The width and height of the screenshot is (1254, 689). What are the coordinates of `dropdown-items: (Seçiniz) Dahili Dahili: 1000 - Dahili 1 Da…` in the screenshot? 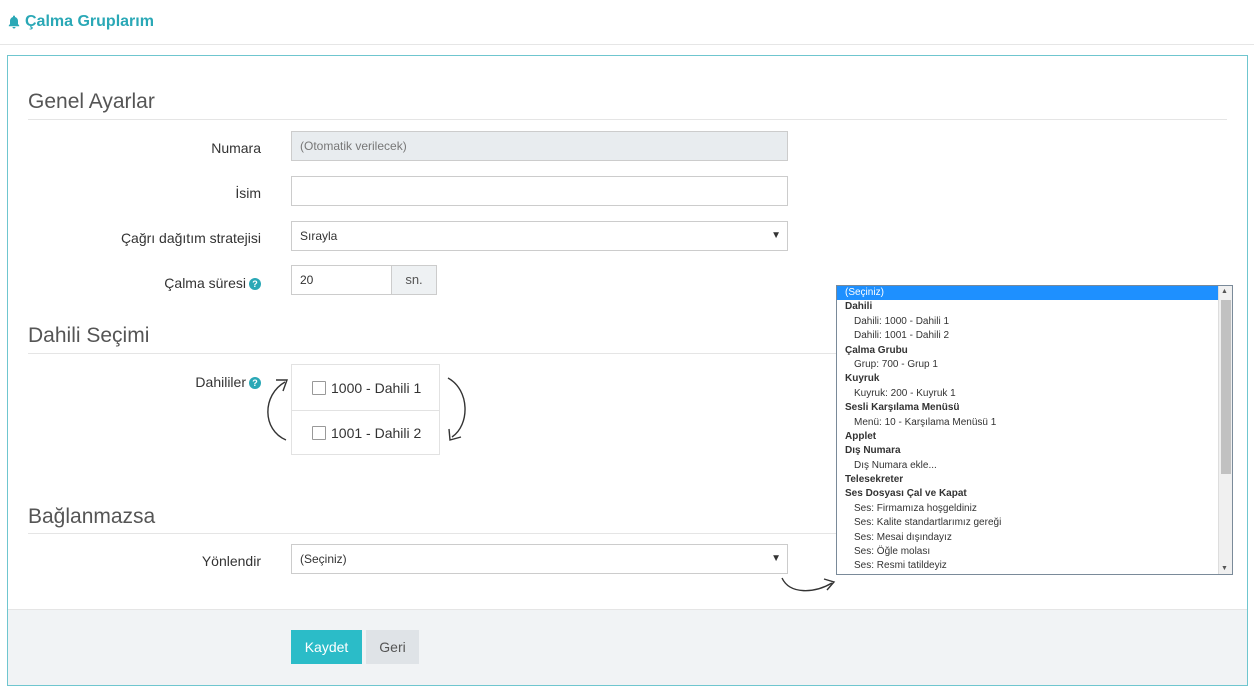 It's located at (1034, 430).